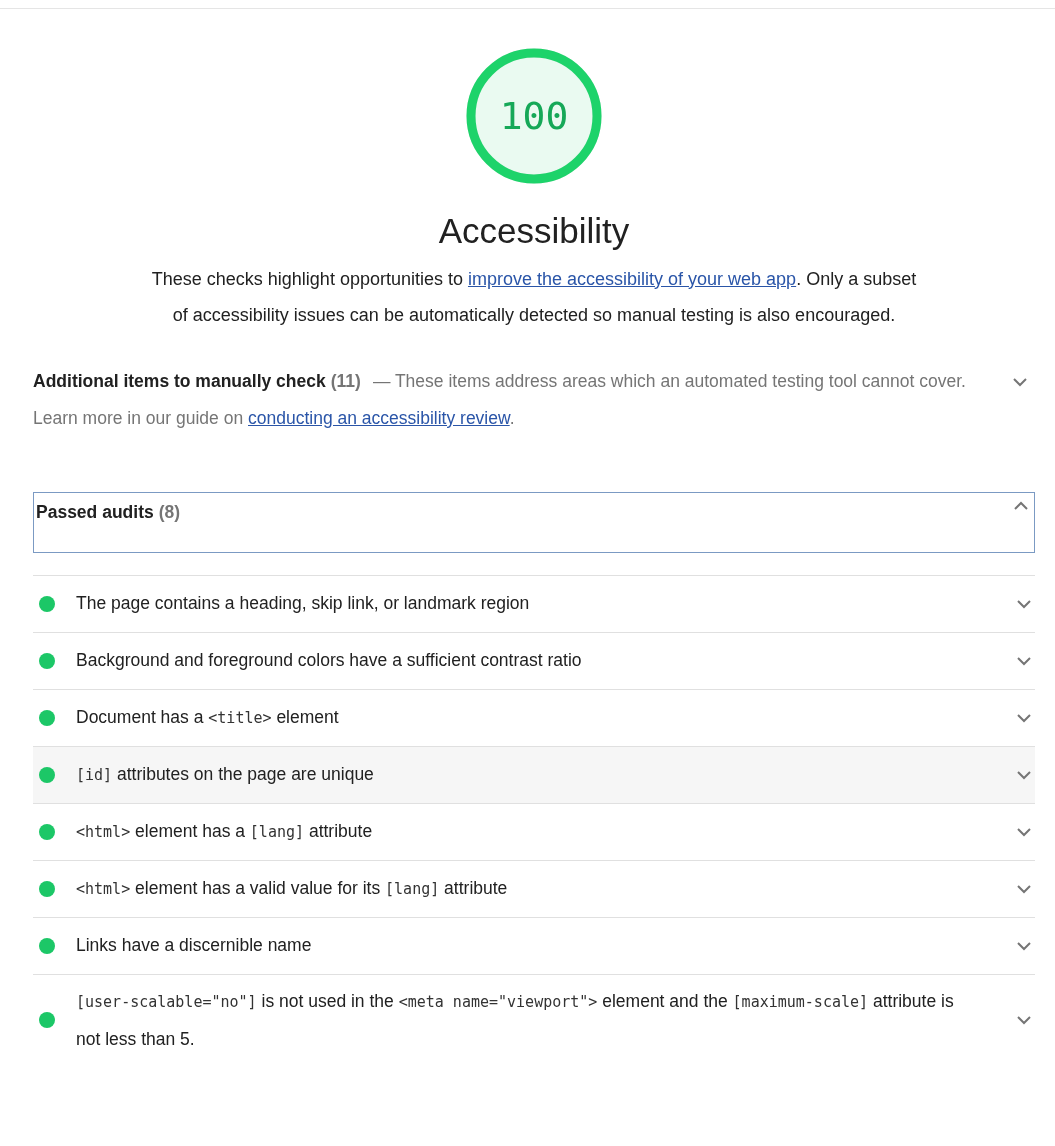  I want to click on chevron-up-icon, so click(1021, 505).